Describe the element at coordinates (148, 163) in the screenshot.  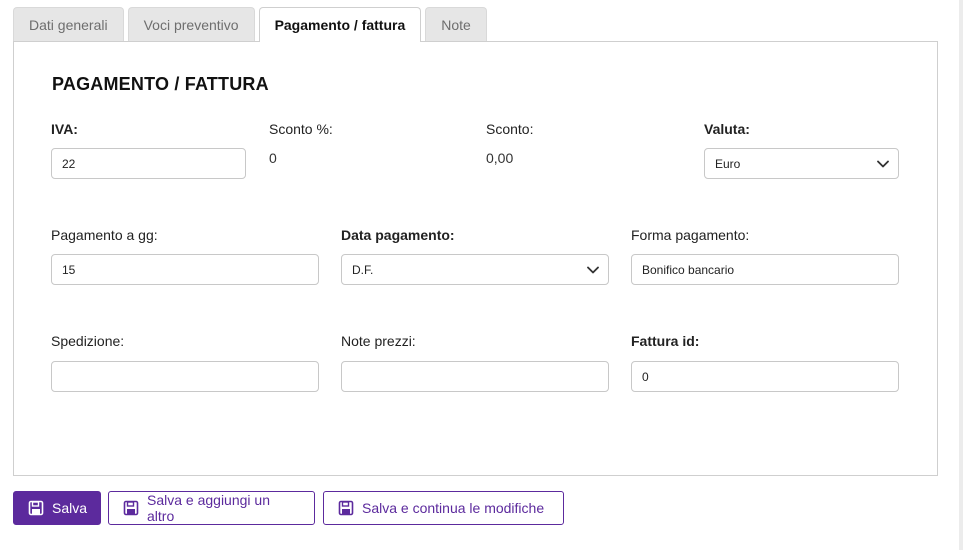
I see `iva-input: 22` at that location.